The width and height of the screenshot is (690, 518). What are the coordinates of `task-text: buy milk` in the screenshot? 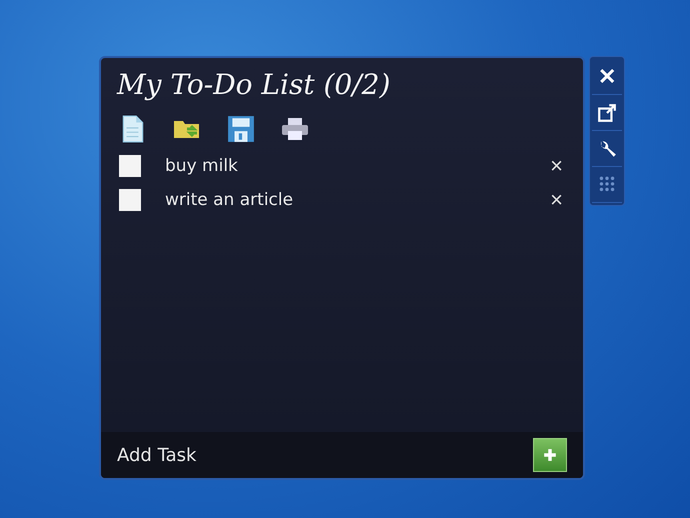 It's located at (202, 166).